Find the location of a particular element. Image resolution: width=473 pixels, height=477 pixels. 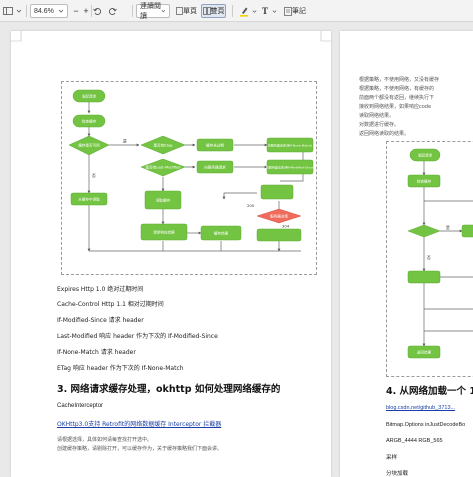

view-mode-select: 連續閱讀 is located at coordinates (153, 11).